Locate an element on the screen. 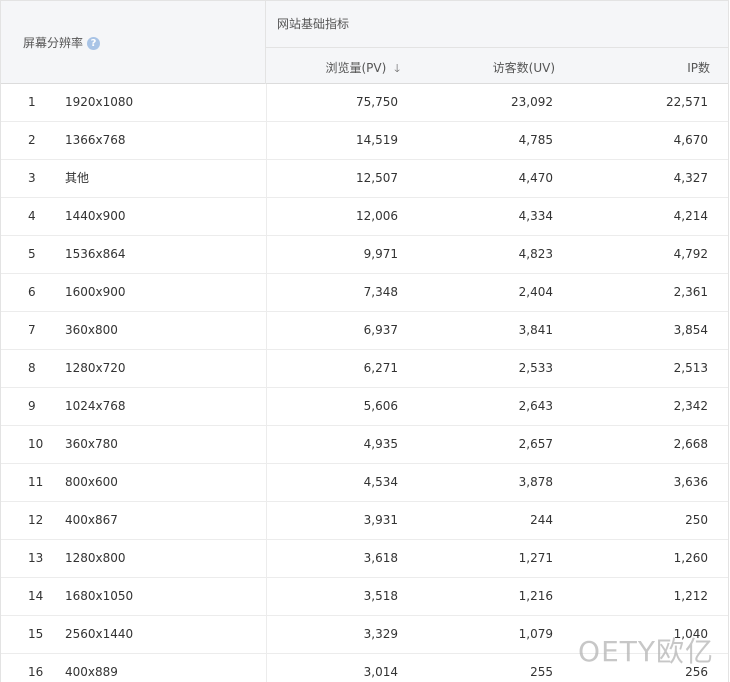 This screenshot has width=730, height=682. uv-cell: 2,643 is located at coordinates (535, 406).